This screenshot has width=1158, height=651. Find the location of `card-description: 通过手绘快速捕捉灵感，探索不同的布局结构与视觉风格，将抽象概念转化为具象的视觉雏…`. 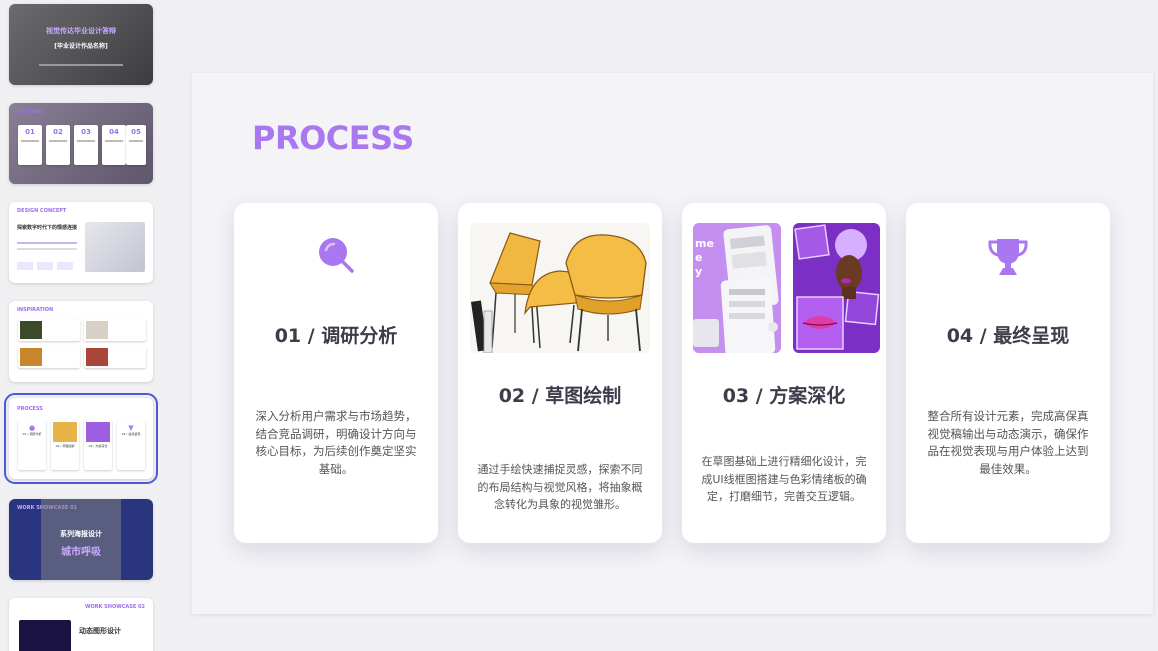

card-description: 通过手绘快速捕捉灵感，探索不同的布局结构与视觉风格，将抽象概念转化为具象的视觉雏… is located at coordinates (560, 487).